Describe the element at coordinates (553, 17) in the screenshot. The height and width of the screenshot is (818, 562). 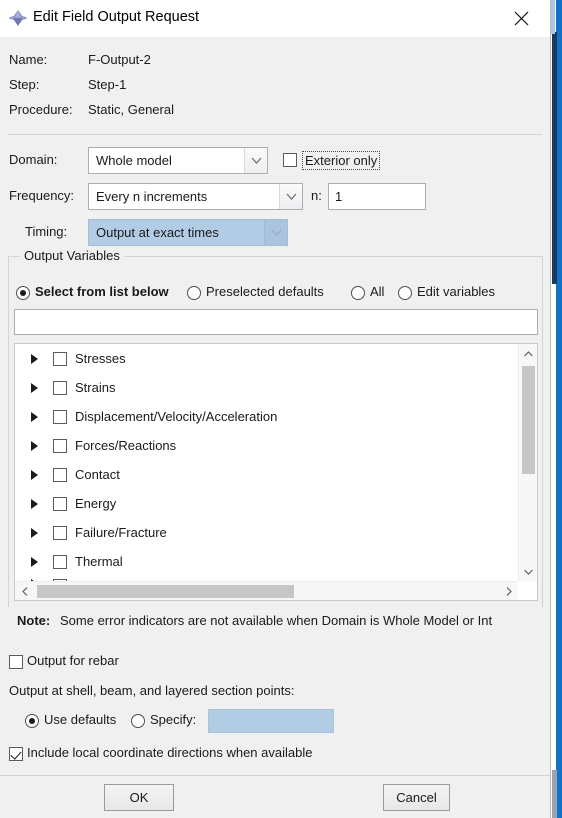
I see `desktop-background-lightblue-strip` at that location.